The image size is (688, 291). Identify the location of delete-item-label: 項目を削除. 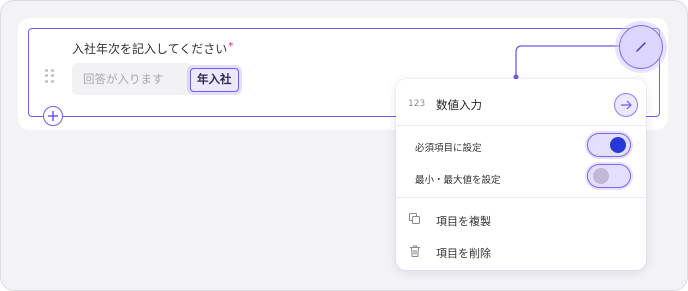
(463, 253).